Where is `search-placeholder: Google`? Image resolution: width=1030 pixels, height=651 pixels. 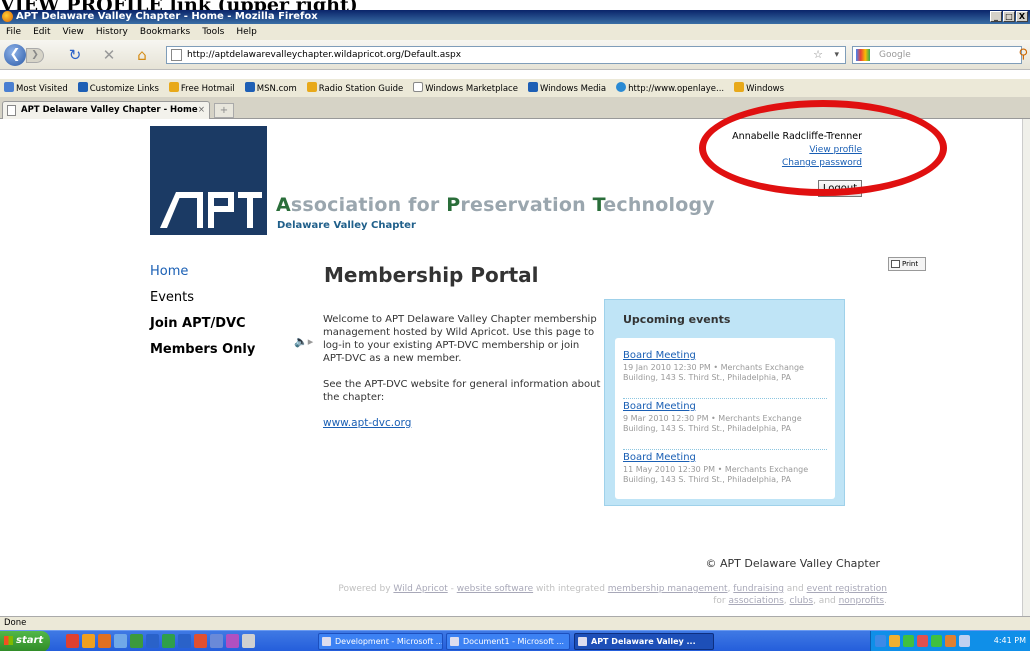 search-placeholder: Google is located at coordinates (895, 55).